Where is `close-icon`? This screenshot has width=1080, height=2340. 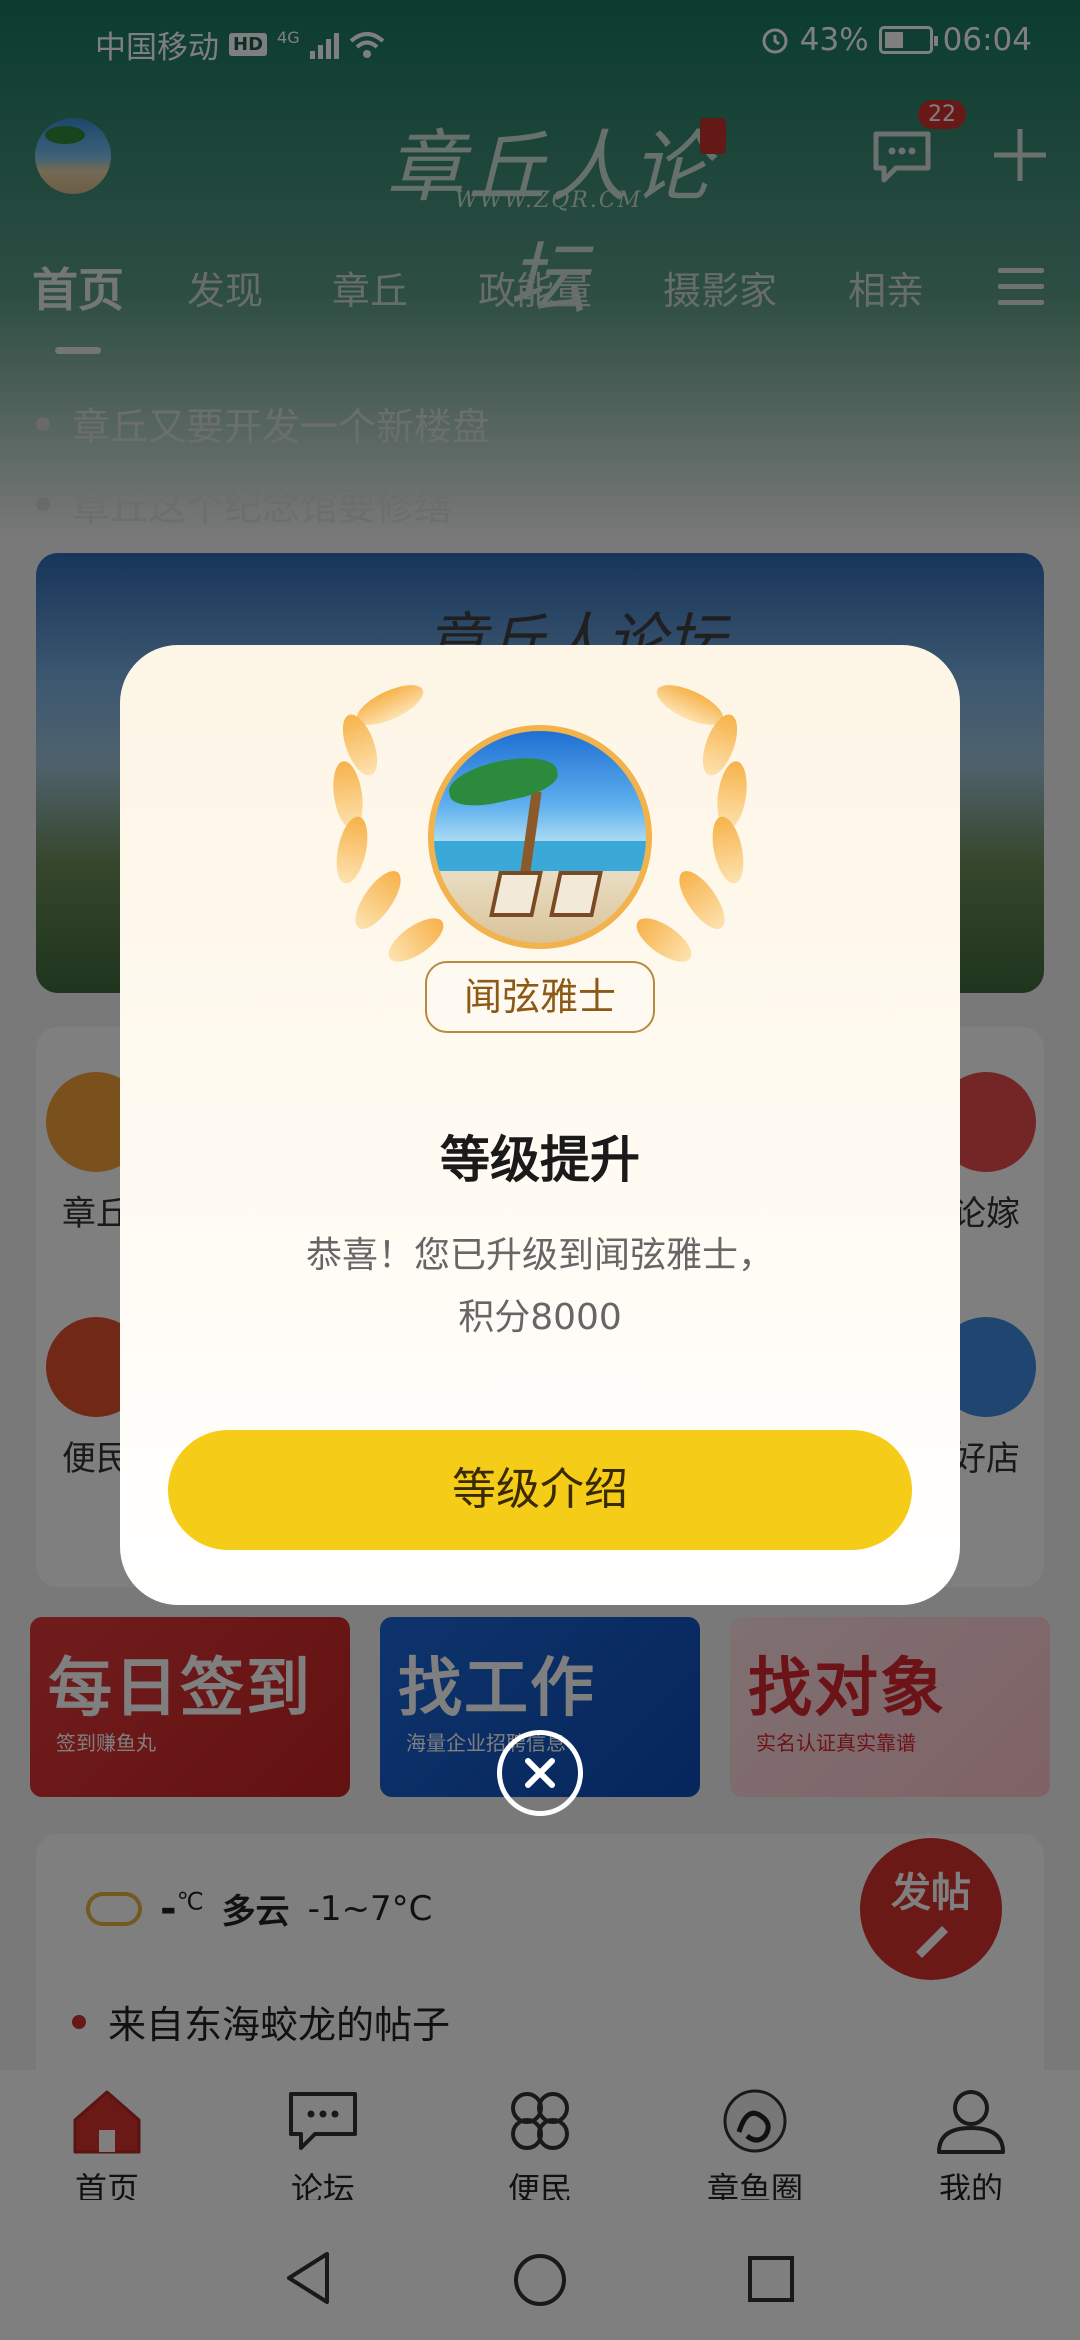
close-icon is located at coordinates (540, 1773).